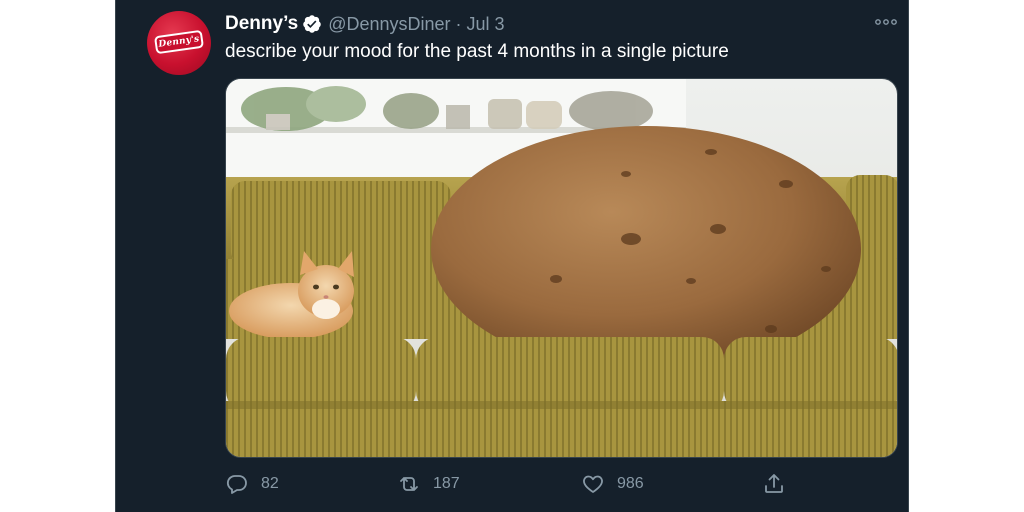  I want to click on verified-badge-icon, so click(312, 24).